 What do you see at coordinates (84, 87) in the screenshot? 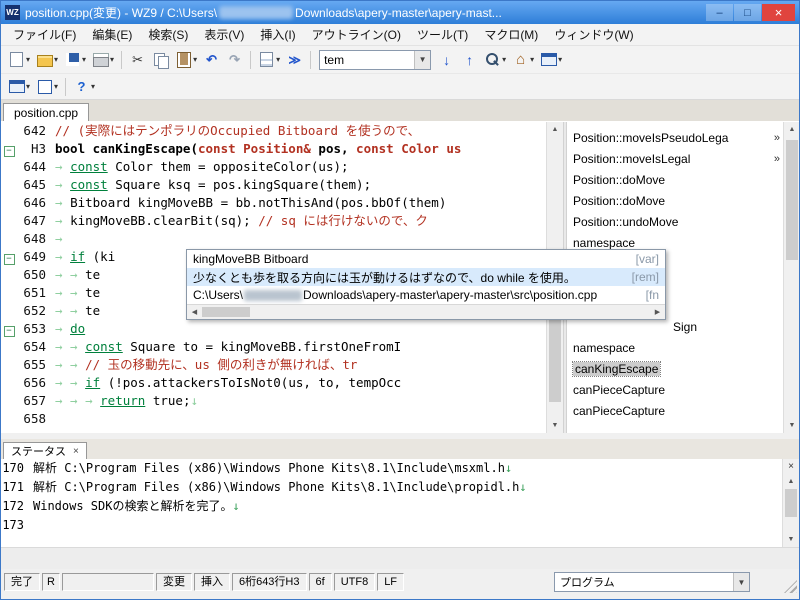
I see `help-button: ? ▾` at bounding box center [84, 87].